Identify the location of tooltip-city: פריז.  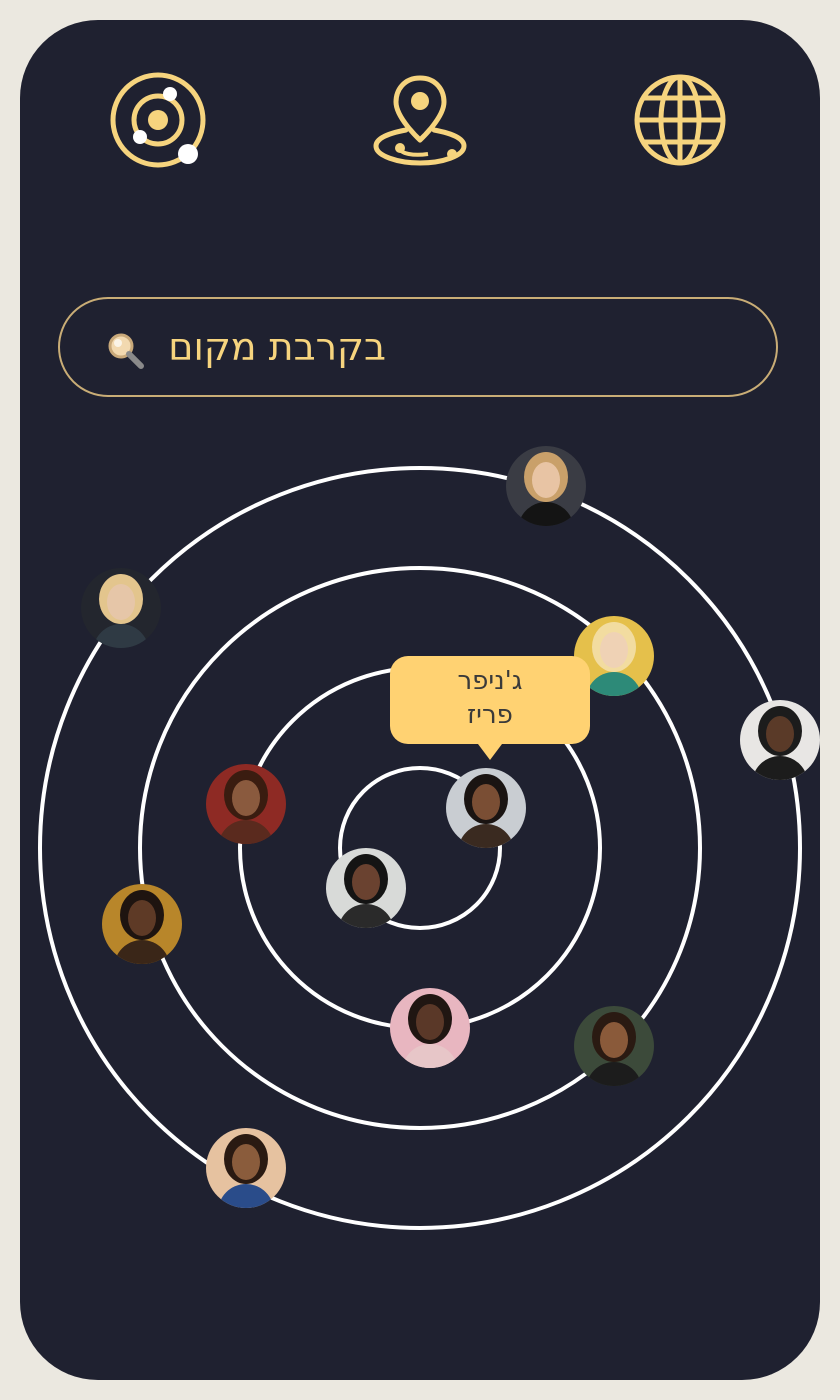
(490, 715).